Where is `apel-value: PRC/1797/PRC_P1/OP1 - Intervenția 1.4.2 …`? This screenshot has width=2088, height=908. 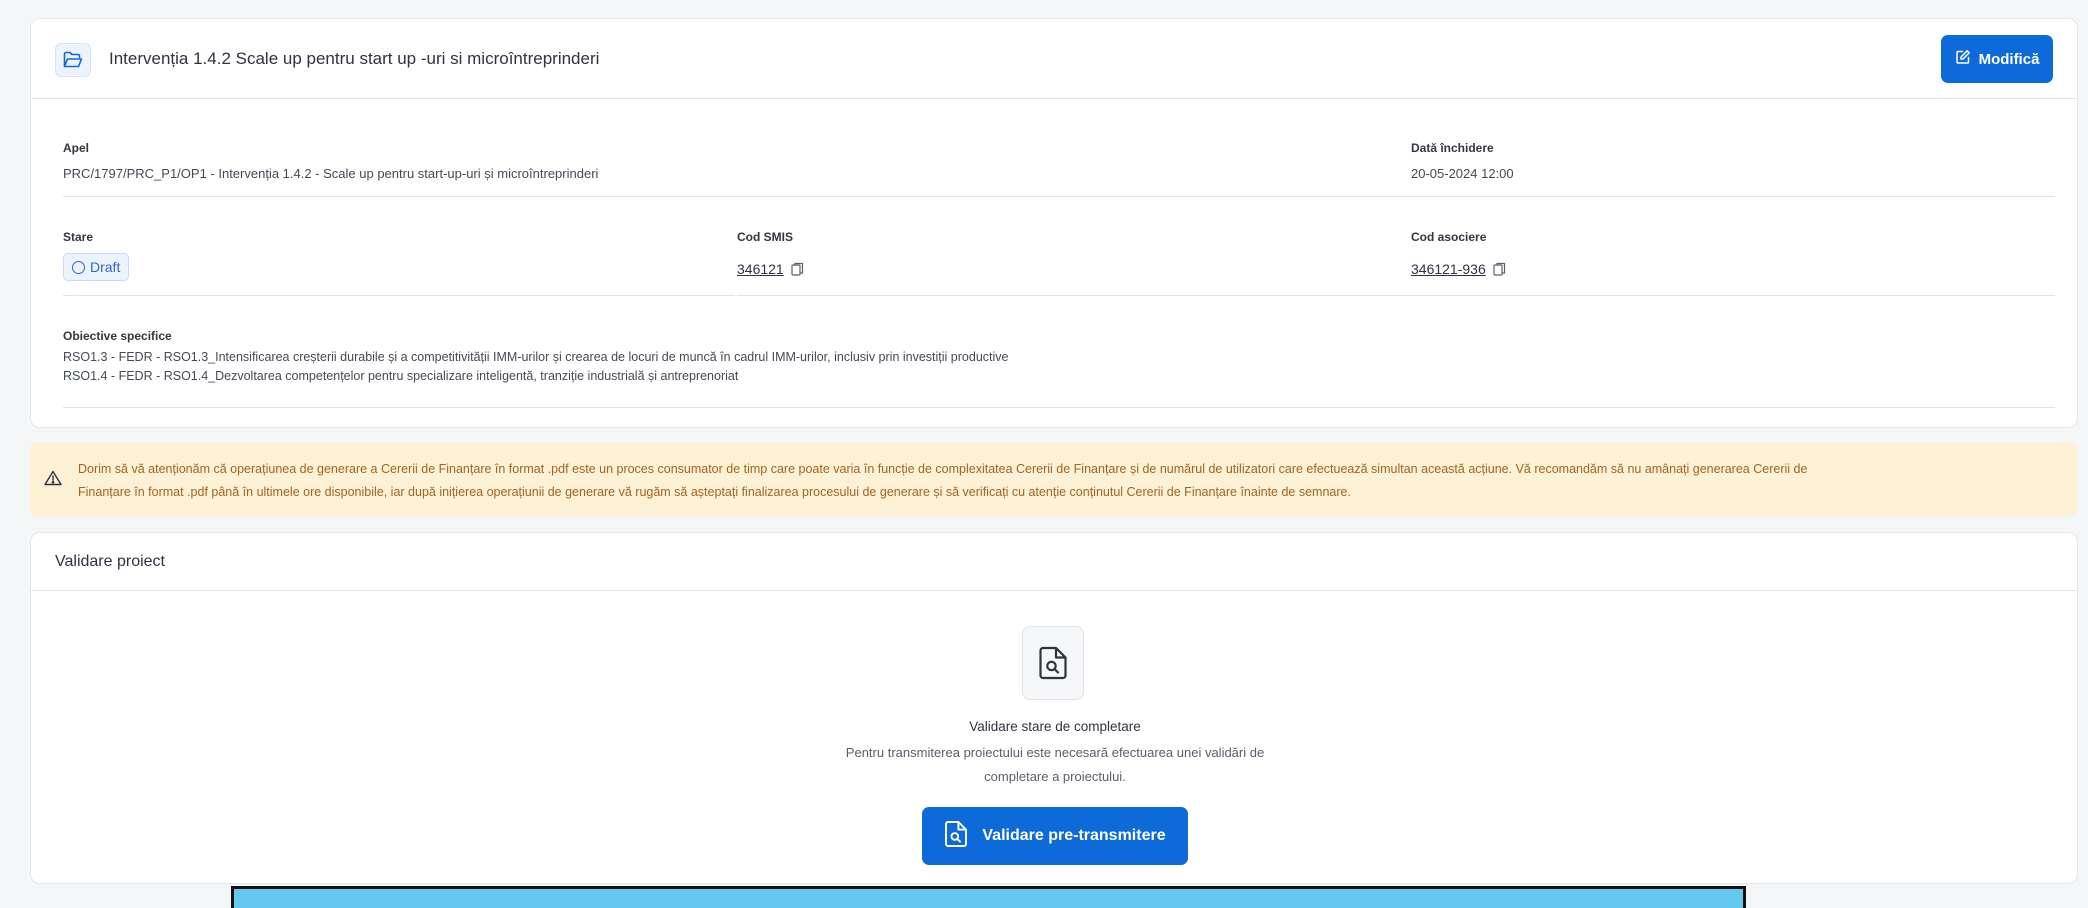 apel-value: PRC/1797/PRC_P1/OP1 - Intervenția 1.4.2 … is located at coordinates (331, 173).